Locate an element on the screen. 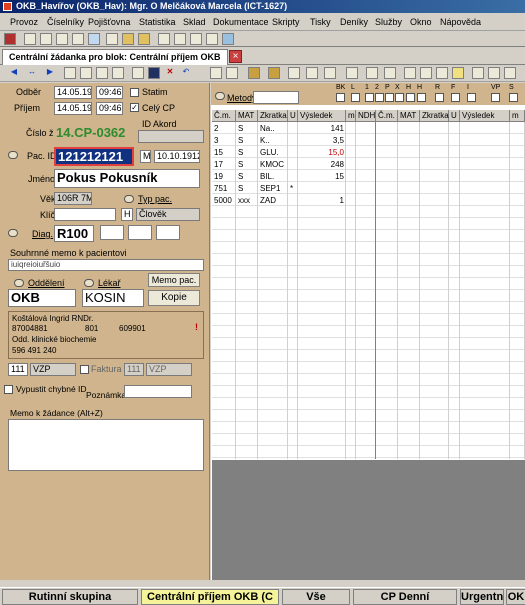 The image size is (525, 605). status-routine-group: Rutinní skupina is located at coordinates (70, 597).